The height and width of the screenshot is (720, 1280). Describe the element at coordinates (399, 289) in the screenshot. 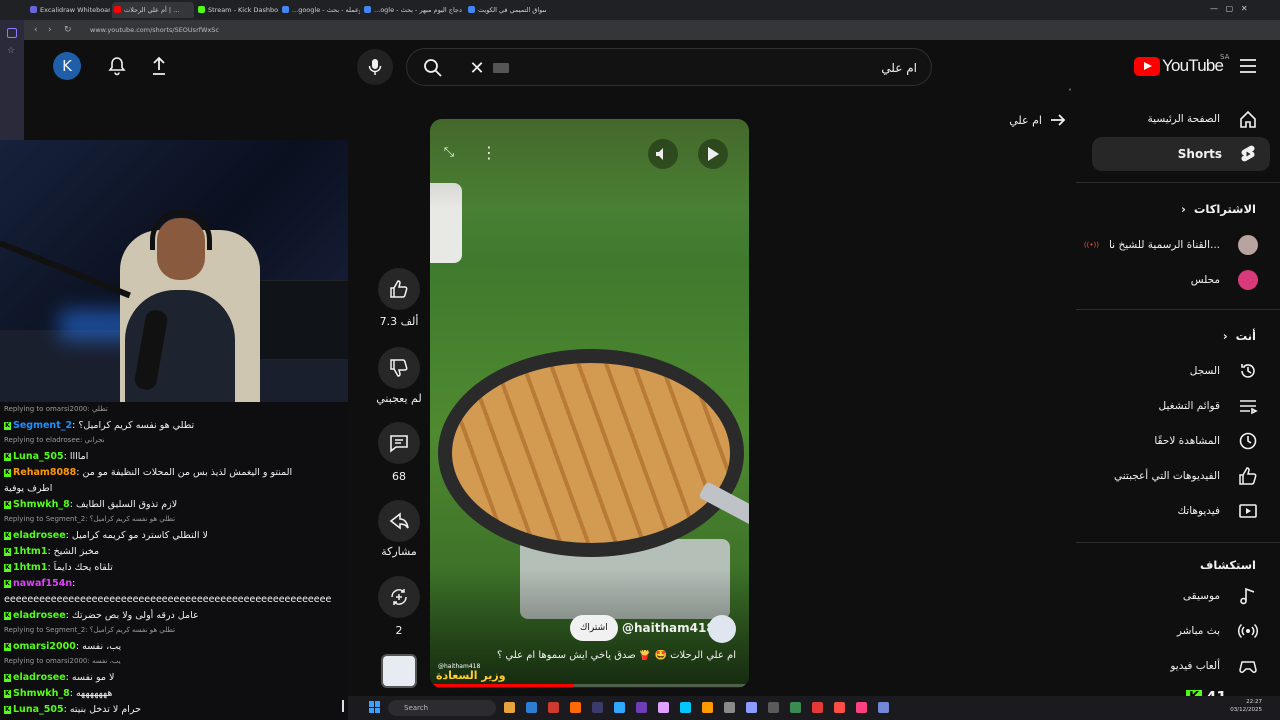

I see `like-button` at that location.